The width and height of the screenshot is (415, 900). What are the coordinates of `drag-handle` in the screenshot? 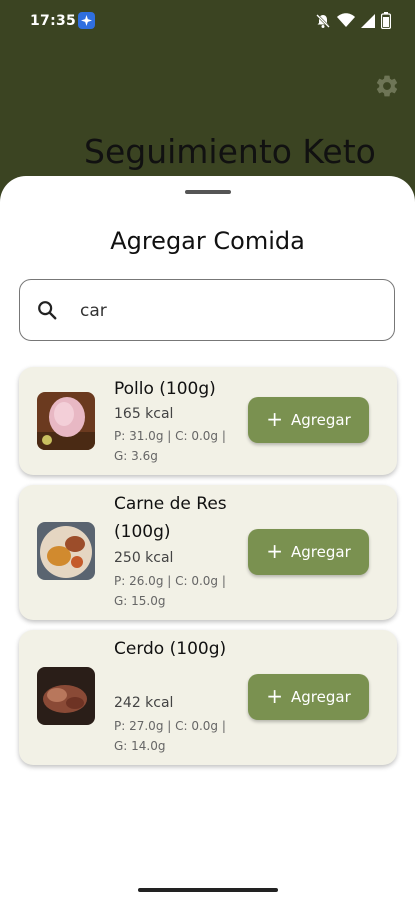 It's located at (208, 192).